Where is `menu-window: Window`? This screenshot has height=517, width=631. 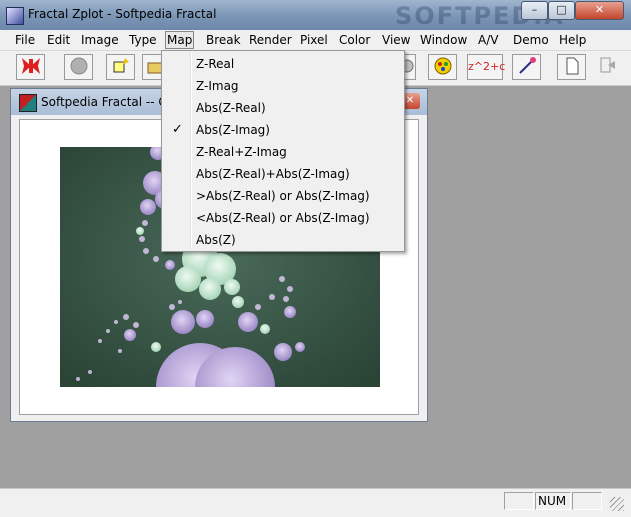 menu-window: Window is located at coordinates (443, 40).